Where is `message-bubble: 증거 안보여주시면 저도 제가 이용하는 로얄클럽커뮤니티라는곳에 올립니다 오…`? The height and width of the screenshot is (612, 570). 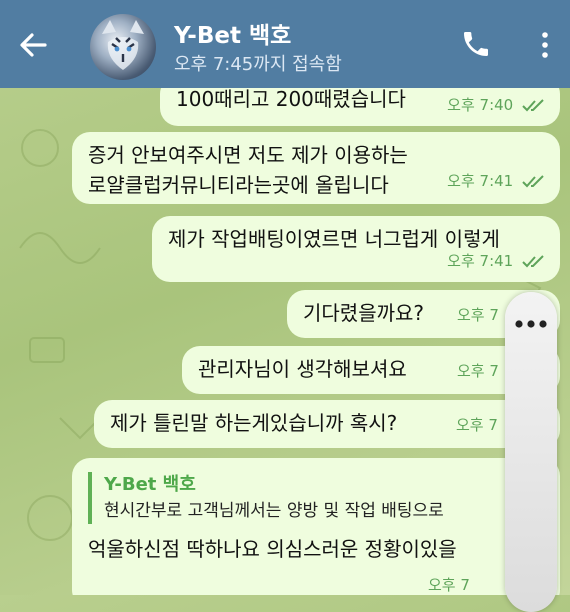 message-bubble: 증거 안보여주시면 저도 제가 이용하는 로얄클럽커뮤니티라는곳에 올립니다 오… is located at coordinates (316, 168).